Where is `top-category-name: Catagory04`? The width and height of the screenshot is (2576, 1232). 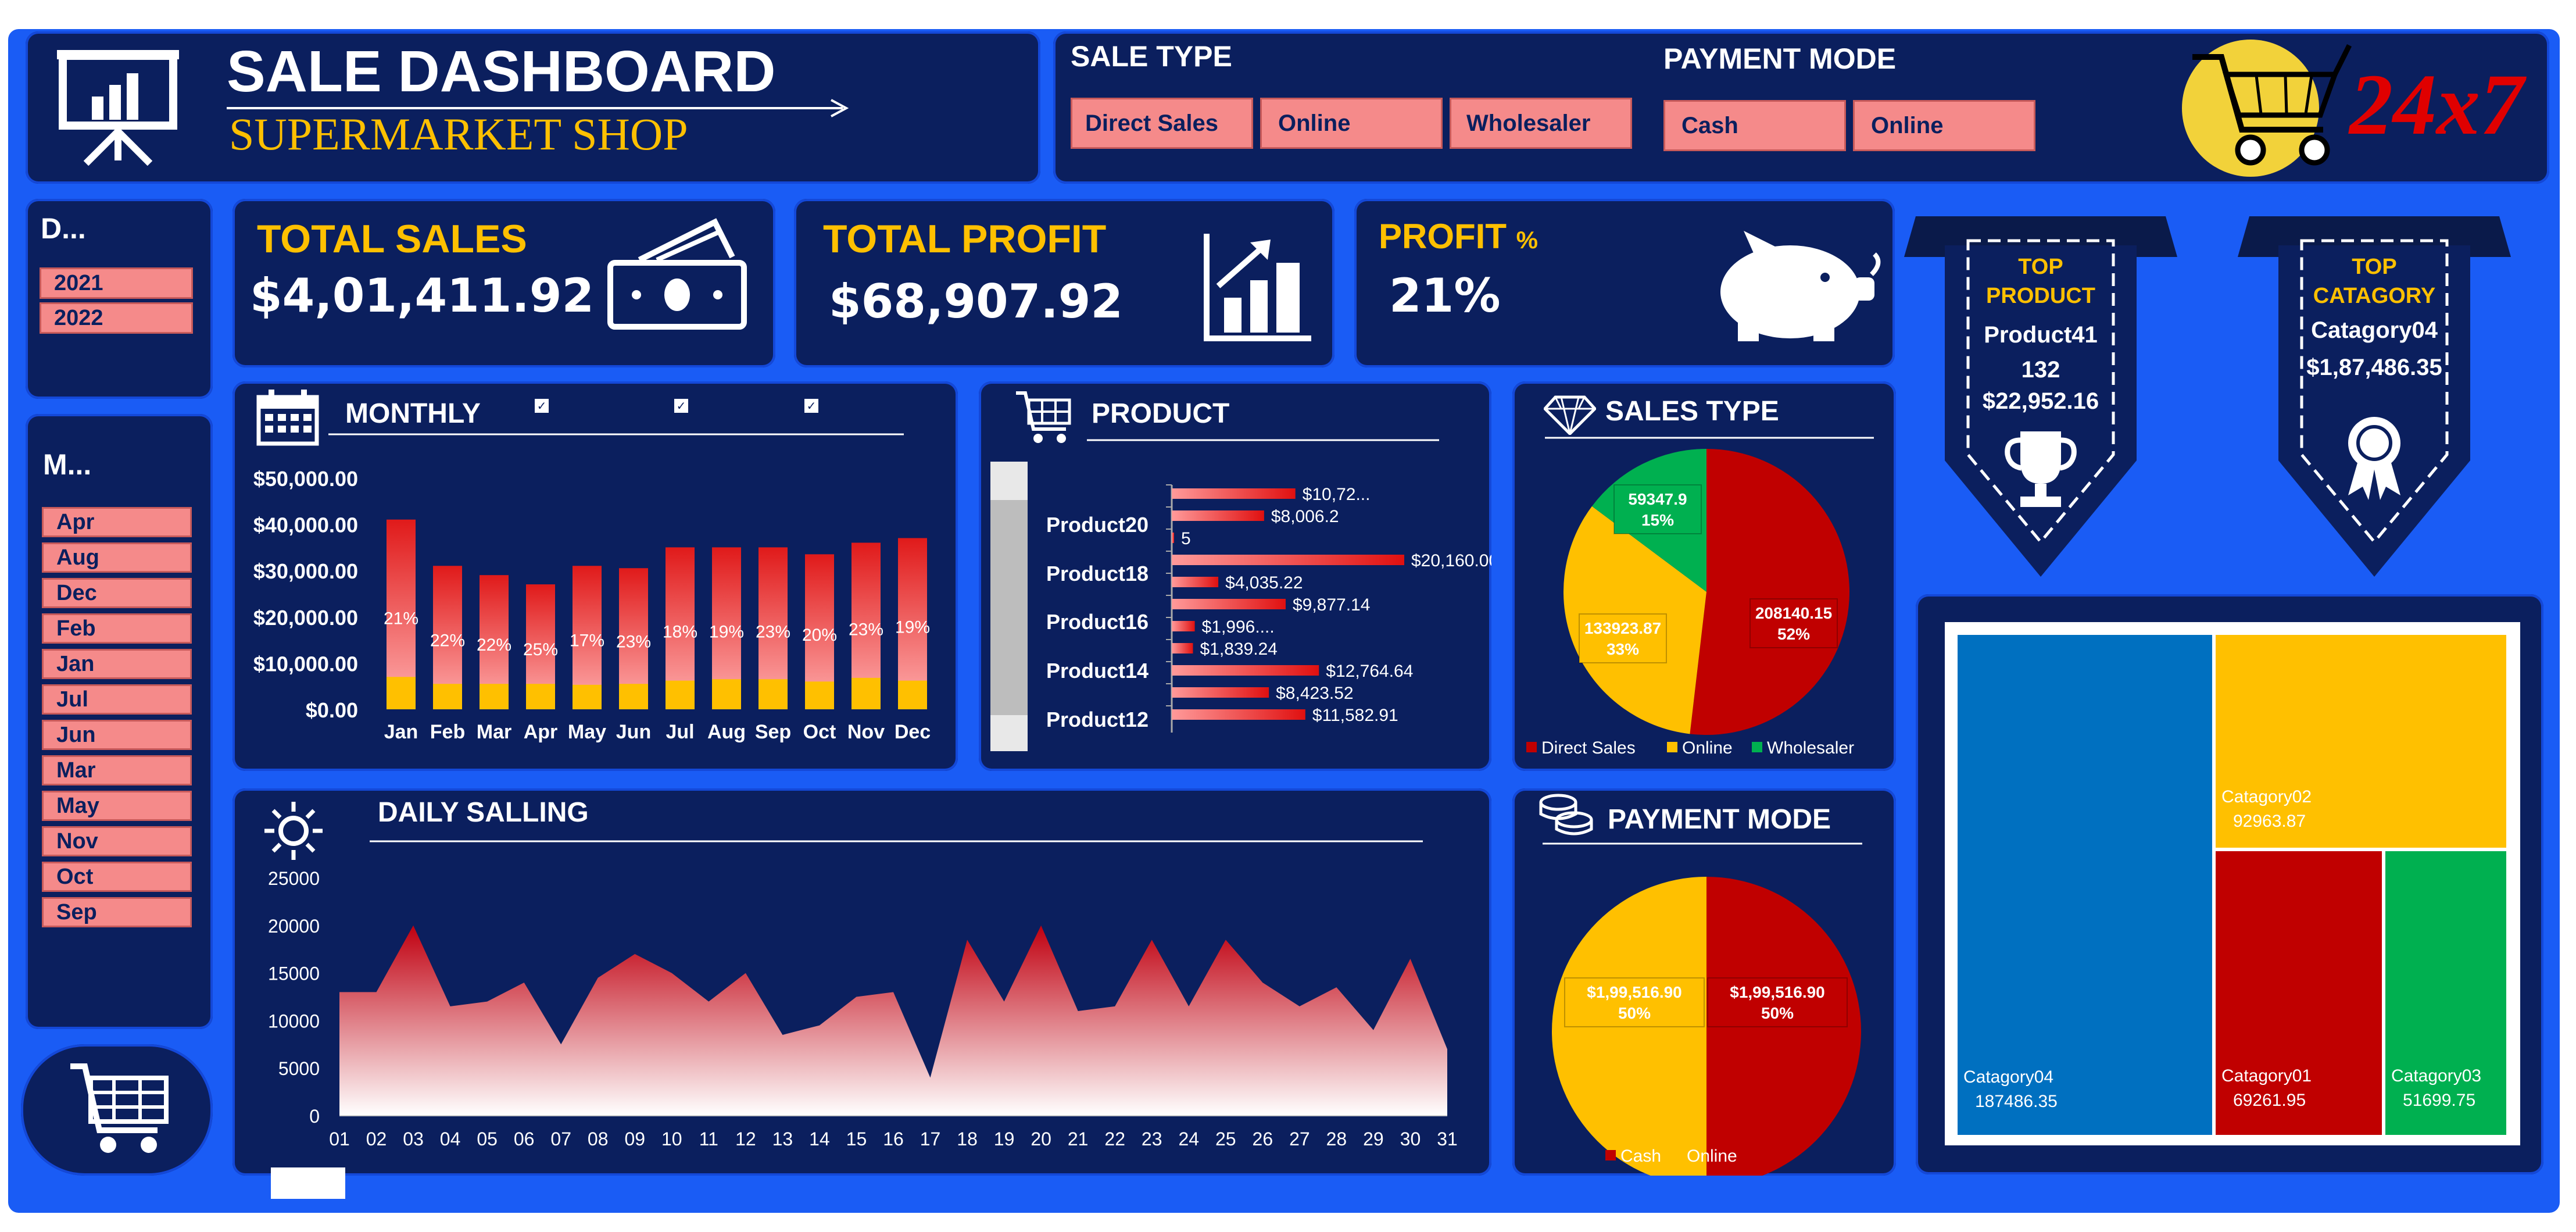 top-category-name: Catagory04 is located at coordinates (2374, 330).